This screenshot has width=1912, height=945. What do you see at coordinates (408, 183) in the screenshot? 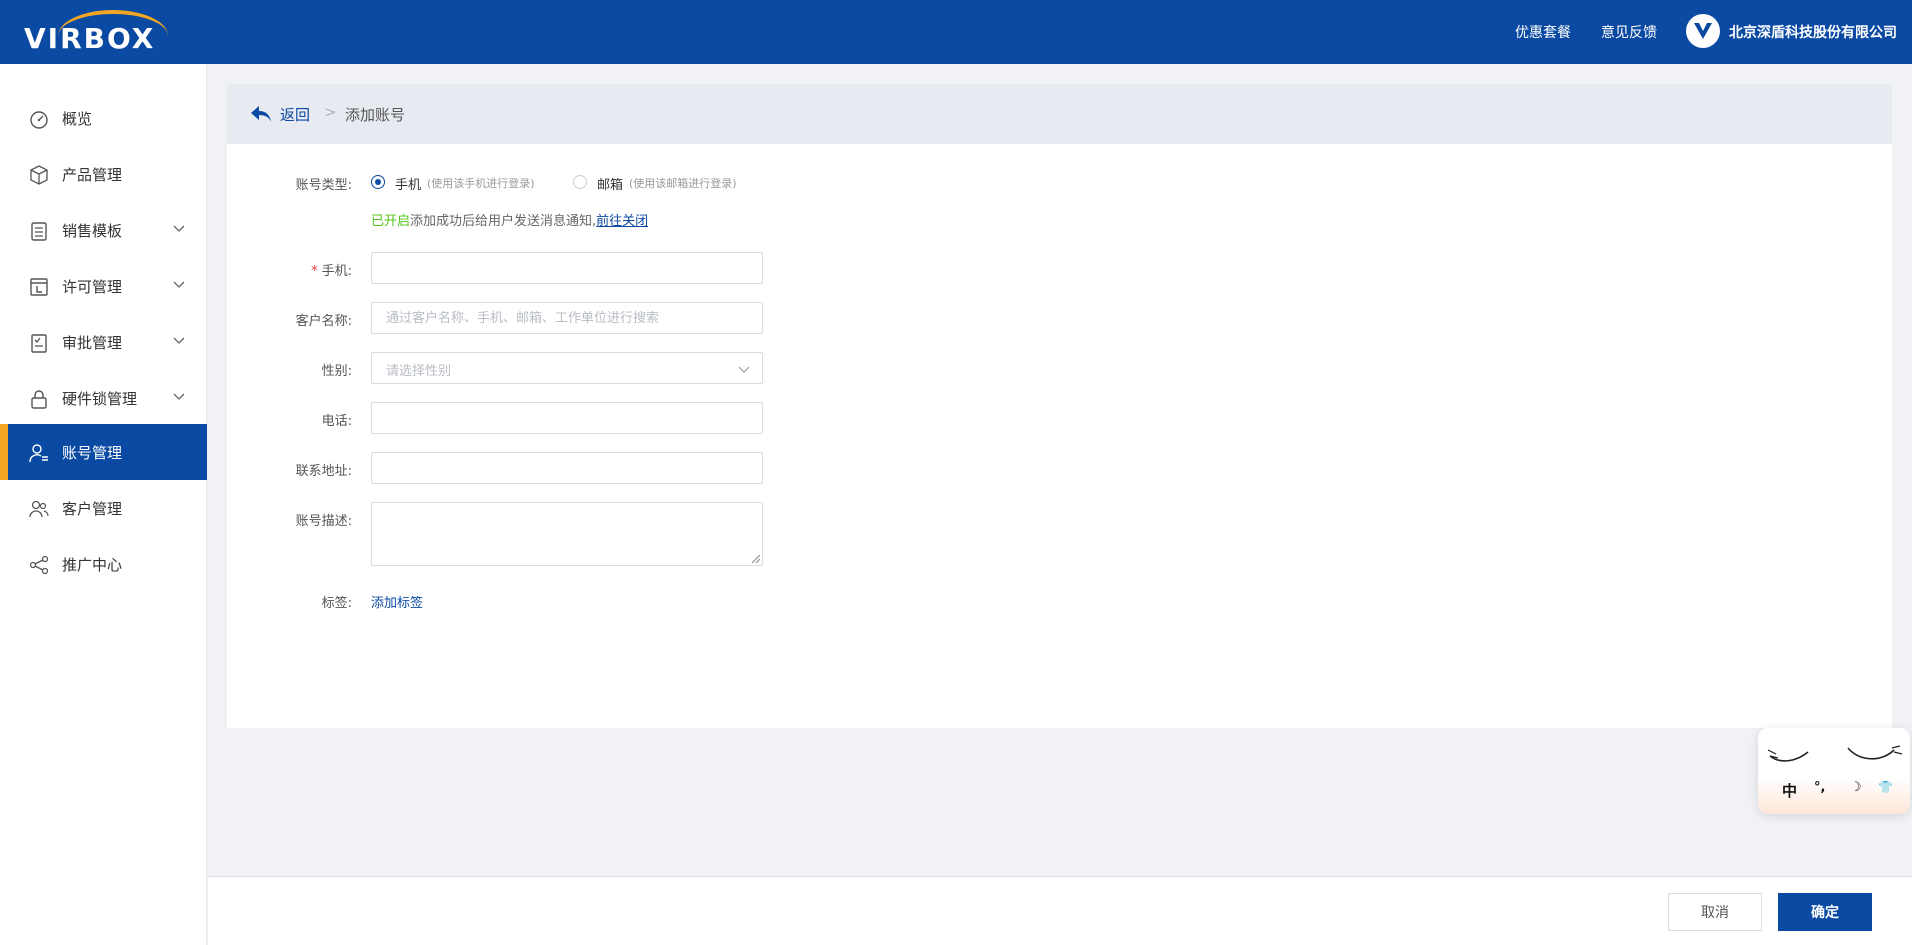
I see `radio-phone-label: 手机` at bounding box center [408, 183].